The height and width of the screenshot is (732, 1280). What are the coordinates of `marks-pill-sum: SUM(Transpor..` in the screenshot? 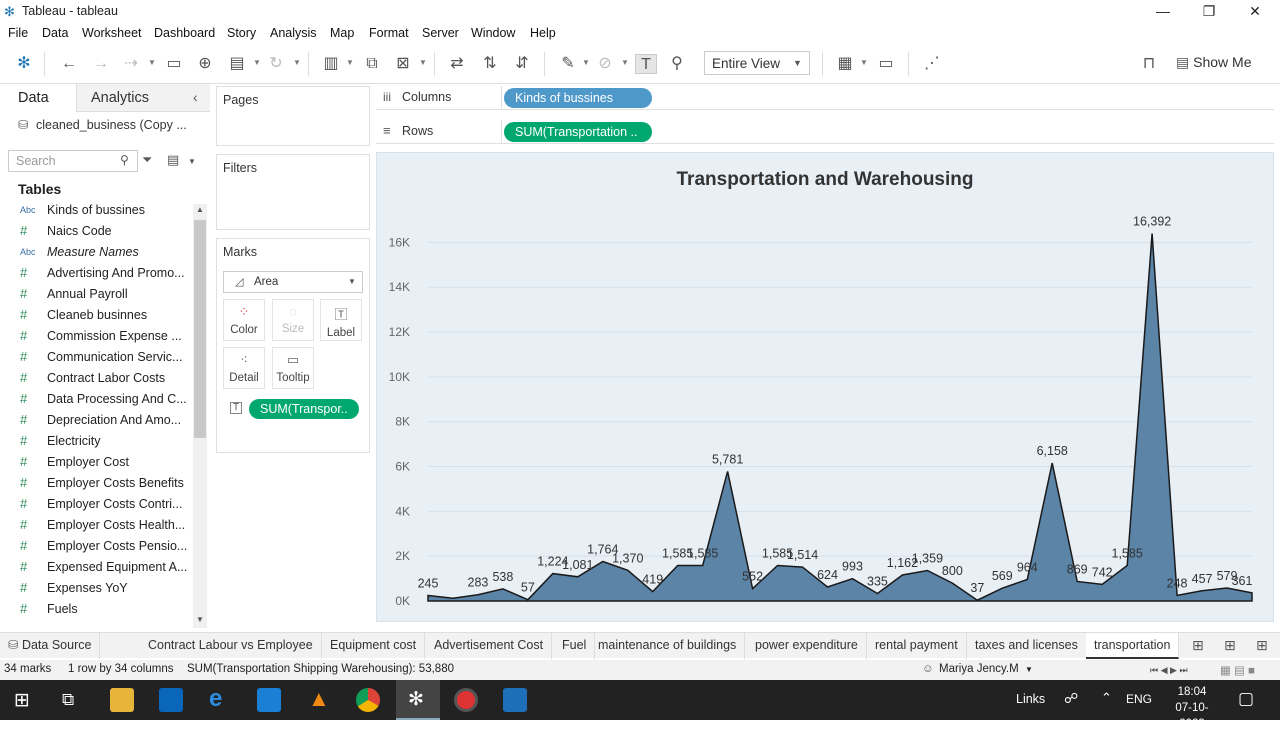 It's located at (304, 409).